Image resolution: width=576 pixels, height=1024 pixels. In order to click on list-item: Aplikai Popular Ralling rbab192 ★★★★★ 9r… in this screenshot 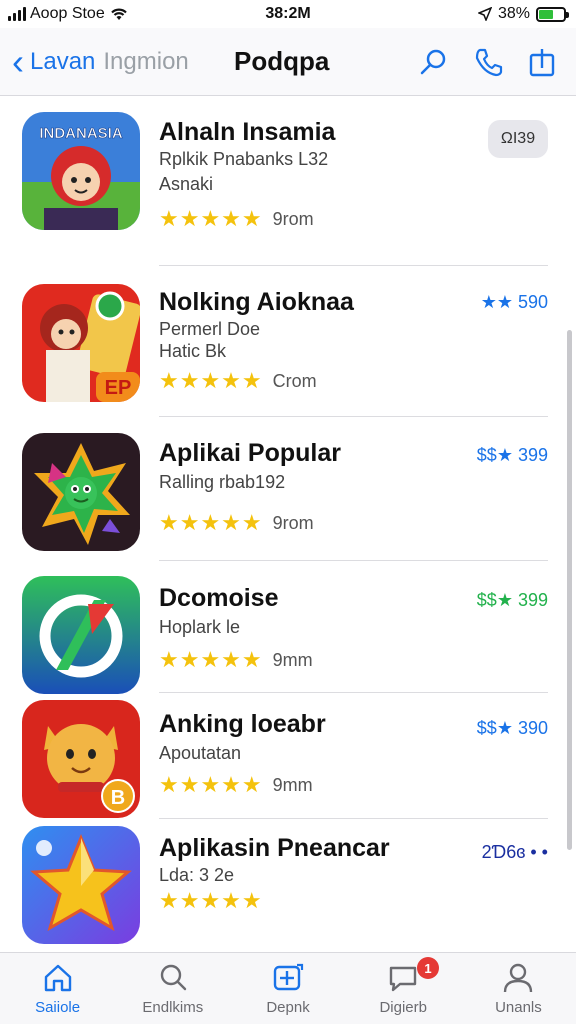, I will do `click(288, 493)`.